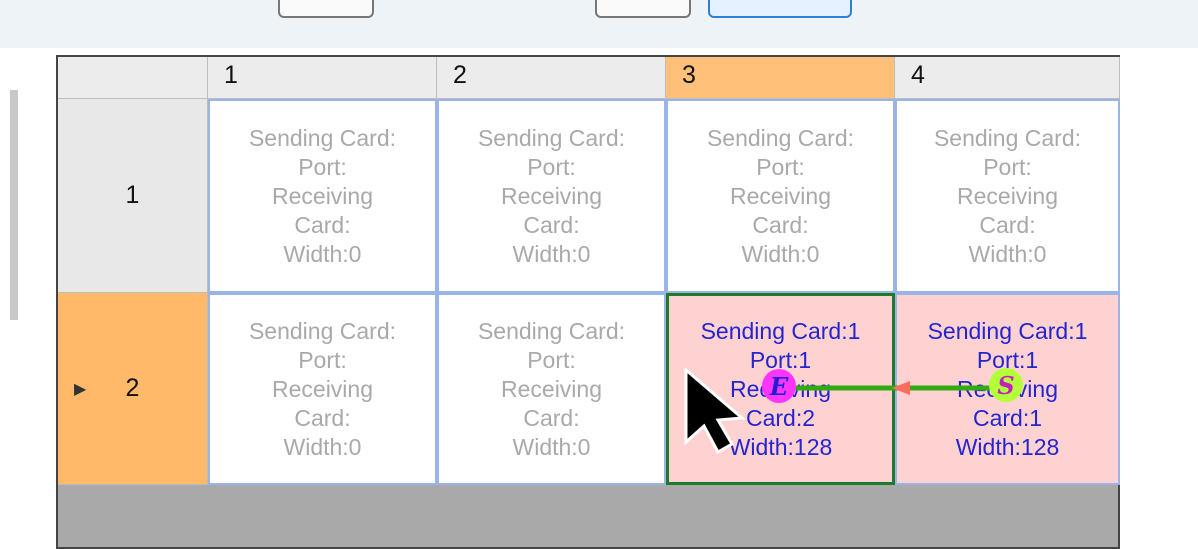 Image resolution: width=1198 pixels, height=549 pixels. What do you see at coordinates (889, 388) in the screenshot?
I see `connection-arrow` at bounding box center [889, 388].